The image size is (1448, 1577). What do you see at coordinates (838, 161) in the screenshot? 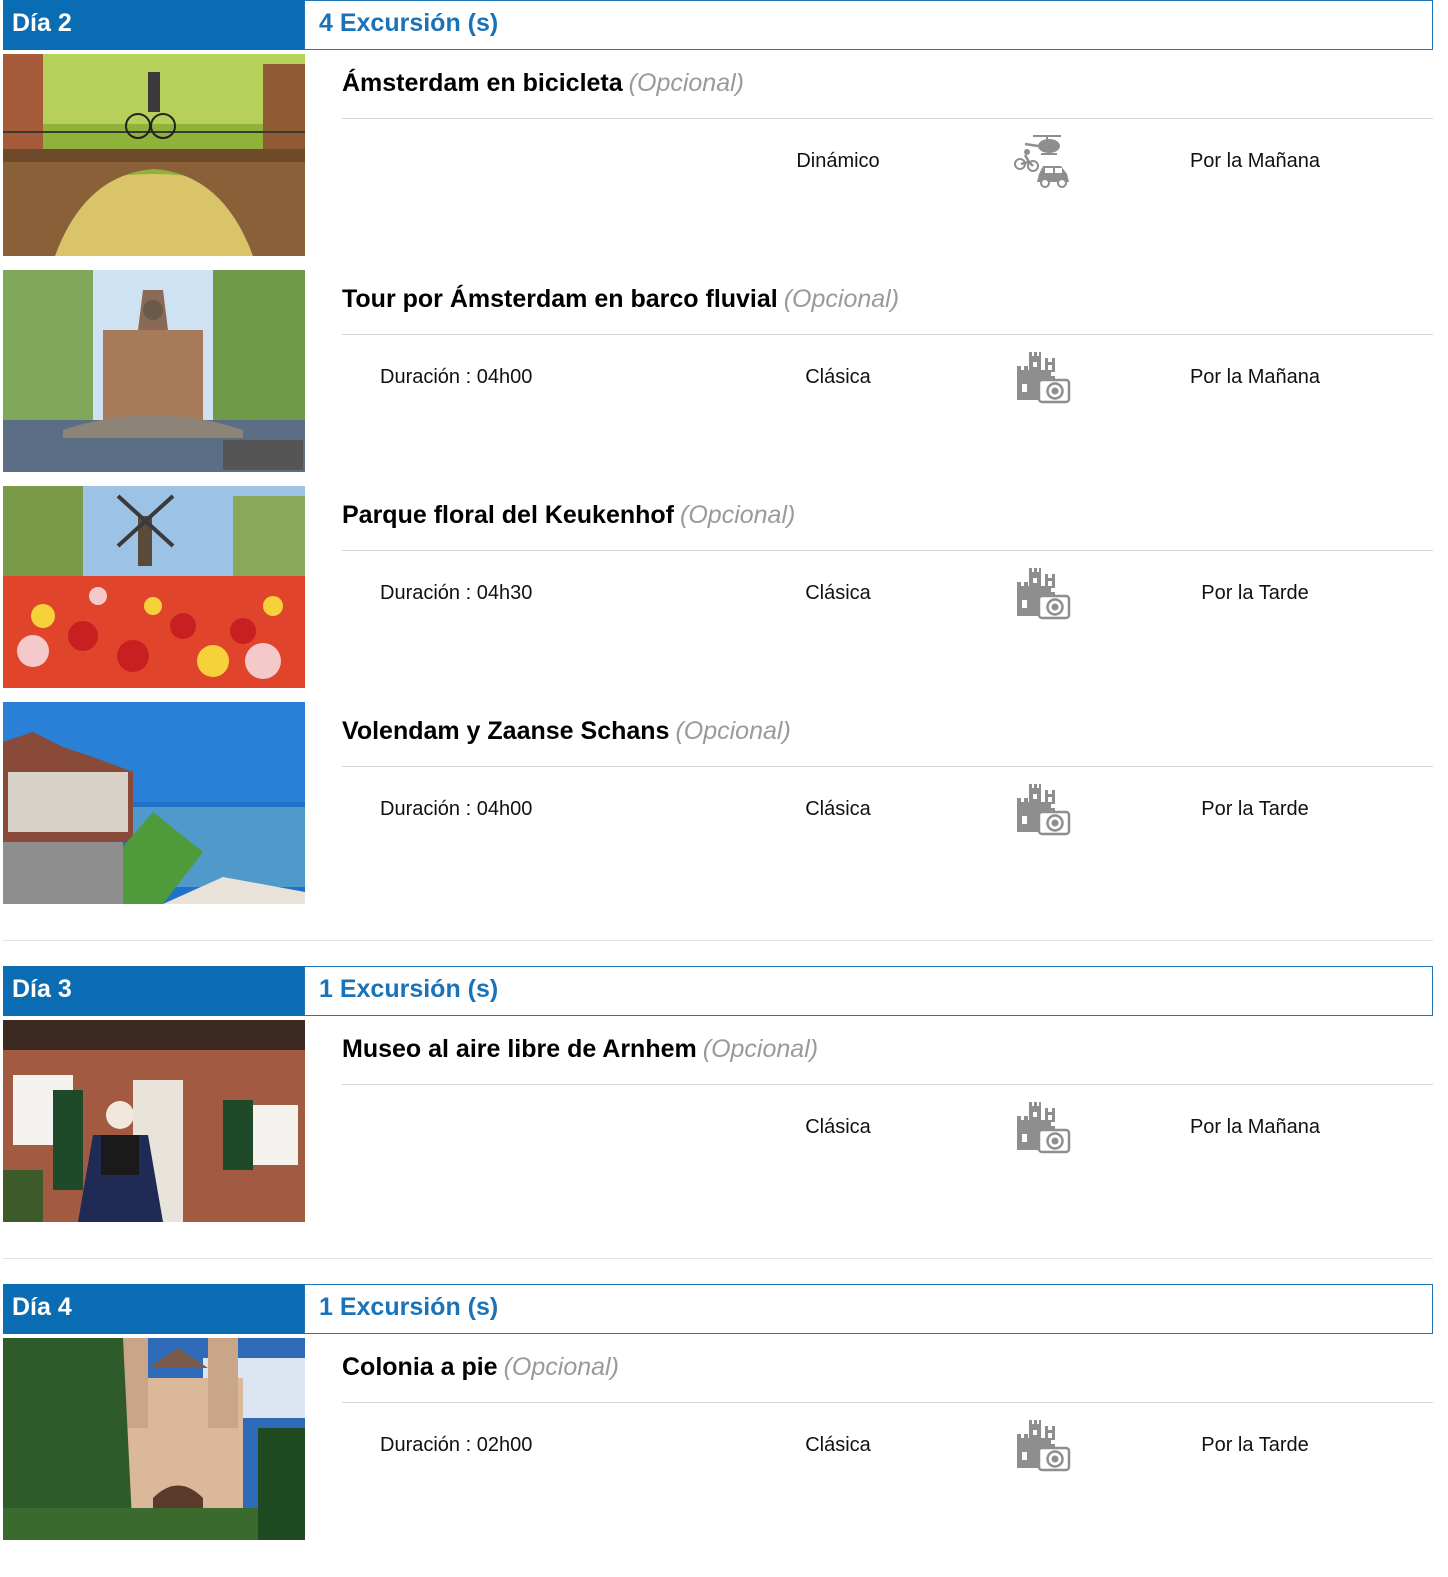
I see `excursion-style: Dinámico` at bounding box center [838, 161].